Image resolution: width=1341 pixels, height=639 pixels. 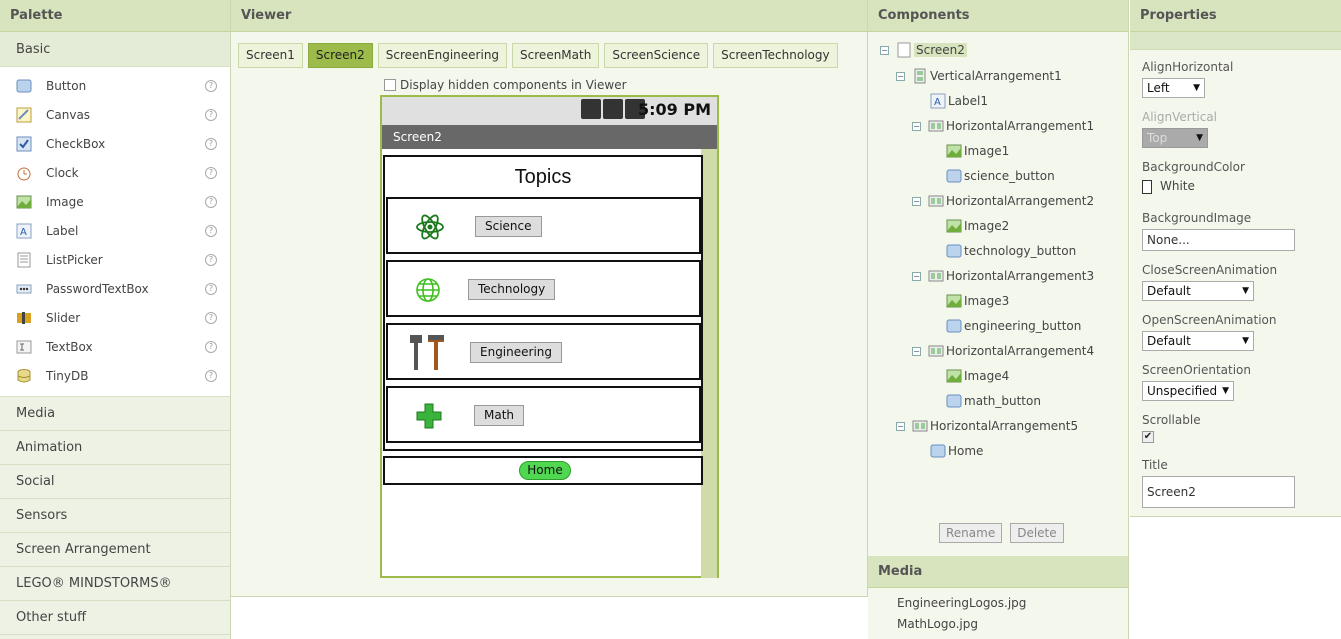 What do you see at coordinates (115, 201) in the screenshot?
I see `palette-item-image: Image ?` at bounding box center [115, 201].